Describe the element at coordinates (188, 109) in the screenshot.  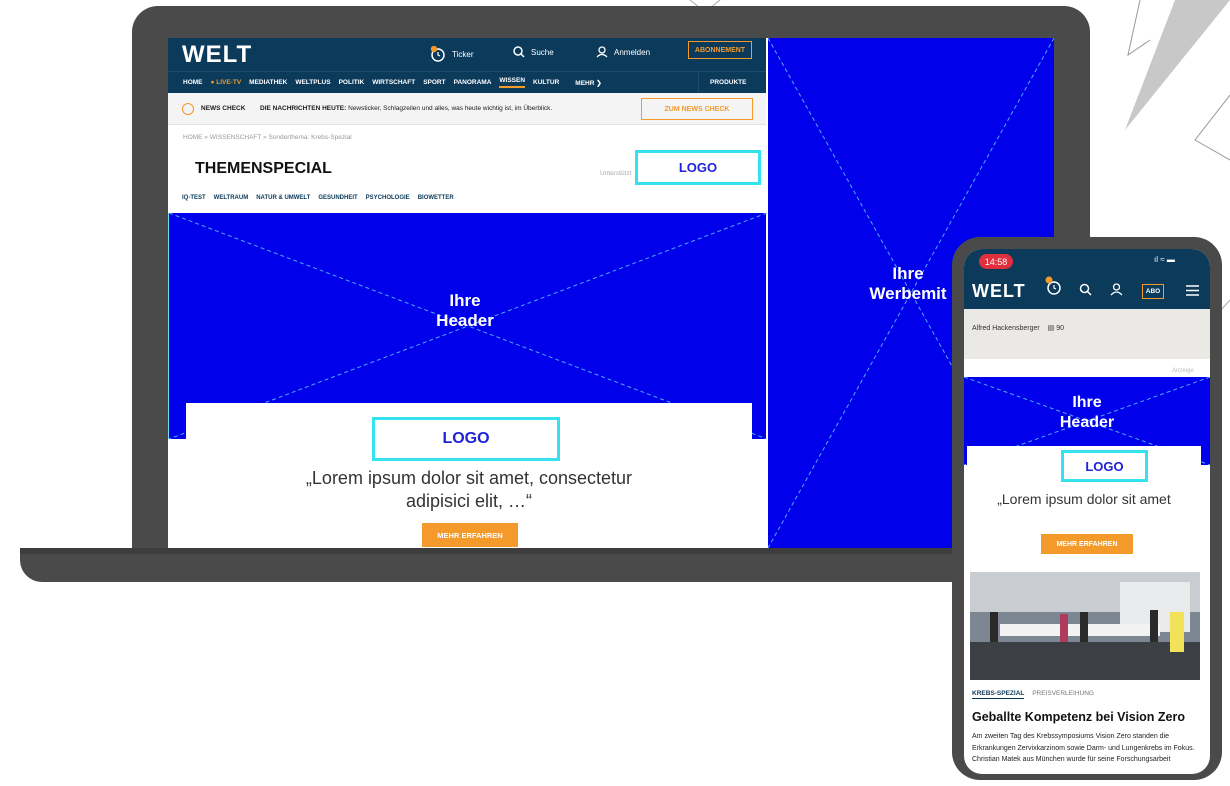
I see `news-check-clock-icon` at that location.